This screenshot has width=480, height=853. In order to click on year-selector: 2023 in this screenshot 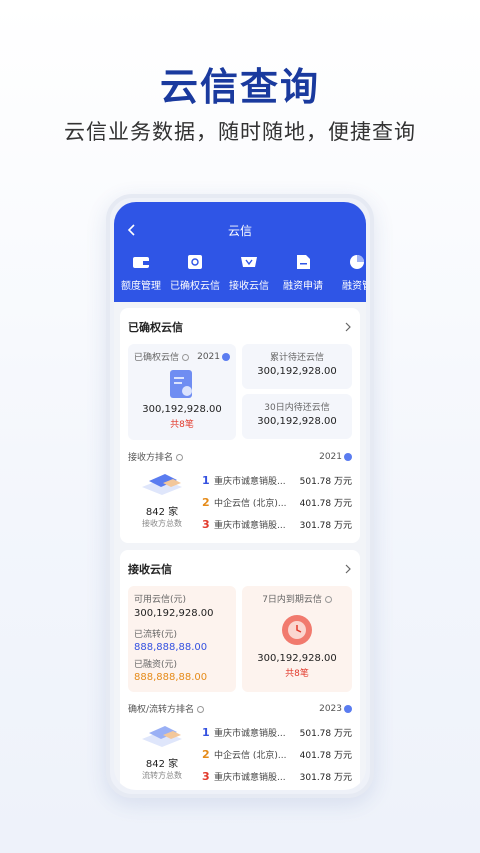, I will do `click(335, 708)`.